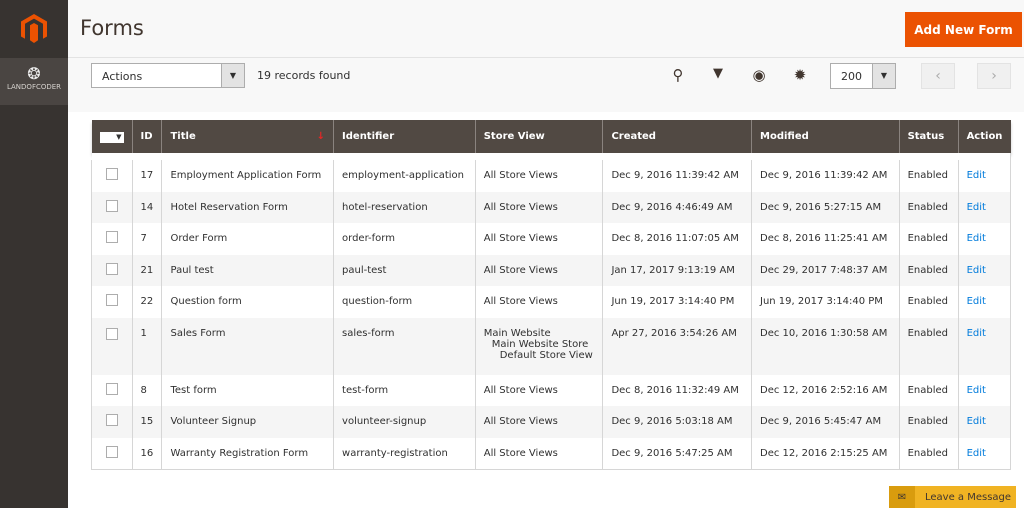 The height and width of the screenshot is (508, 1024). What do you see at coordinates (863, 76) in the screenshot?
I see `per-page-select: 200 ▼` at bounding box center [863, 76].